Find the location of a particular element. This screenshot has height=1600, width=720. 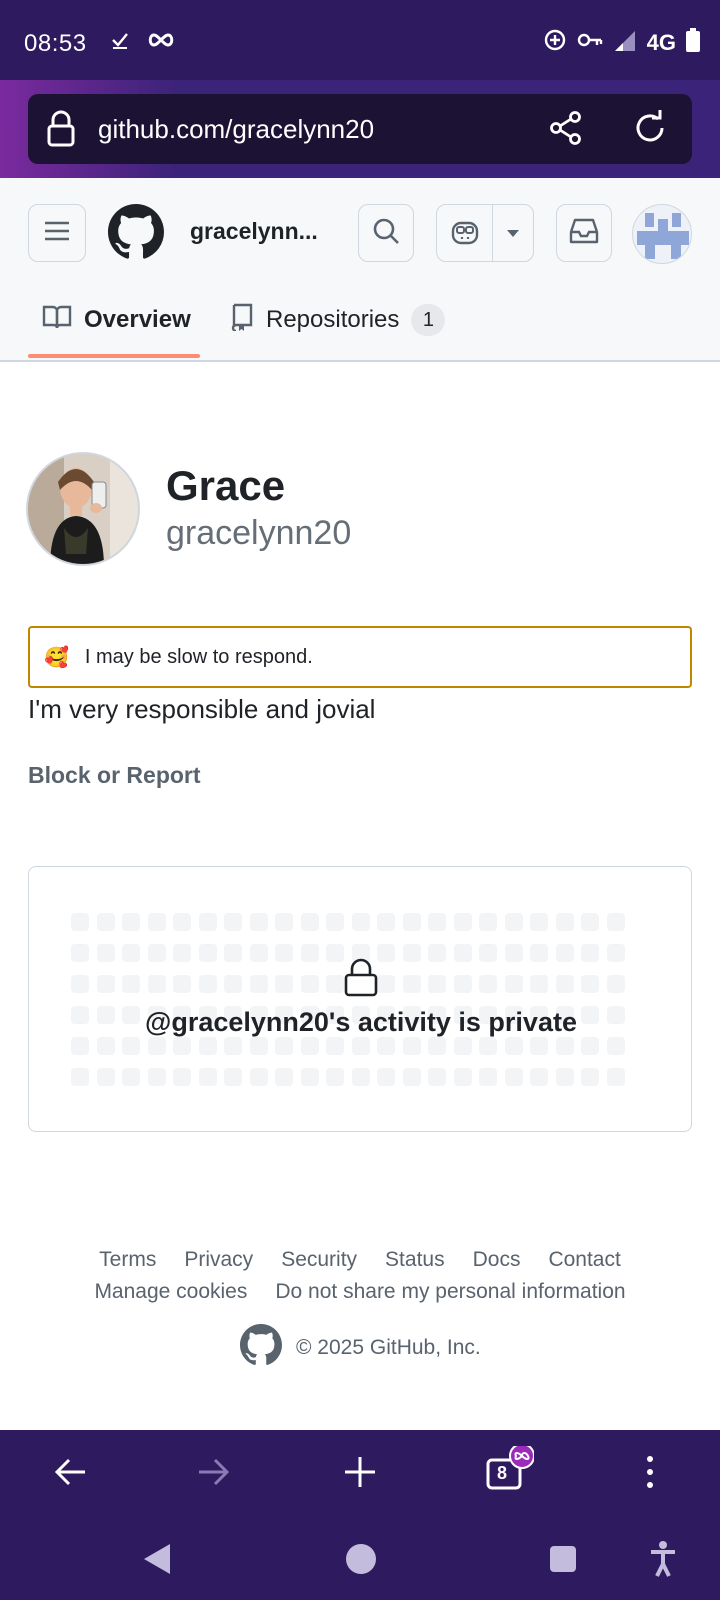

status-emoji: 🥰 is located at coordinates (56, 657).